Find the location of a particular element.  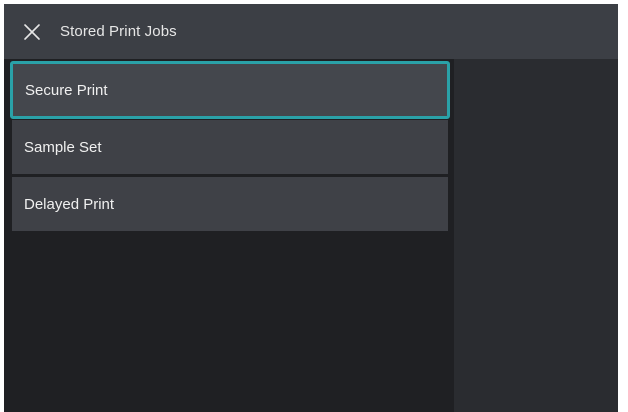

list-item-label: Secure Print is located at coordinates (66, 90).